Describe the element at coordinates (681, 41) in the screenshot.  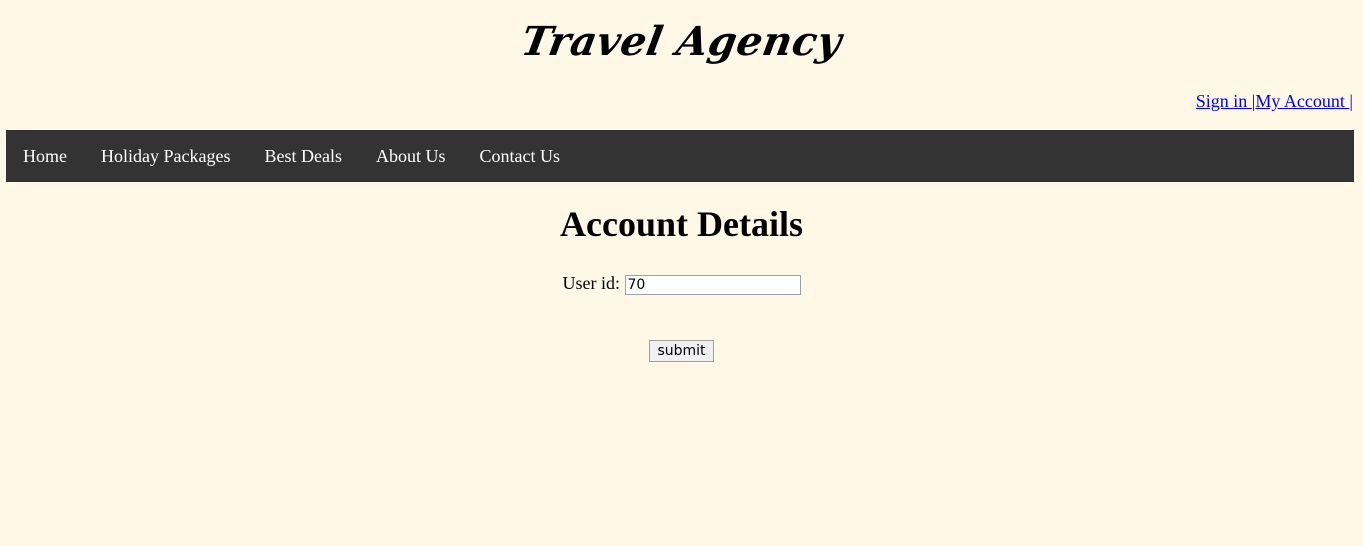
I see `site-logo: Travel Agency` at that location.